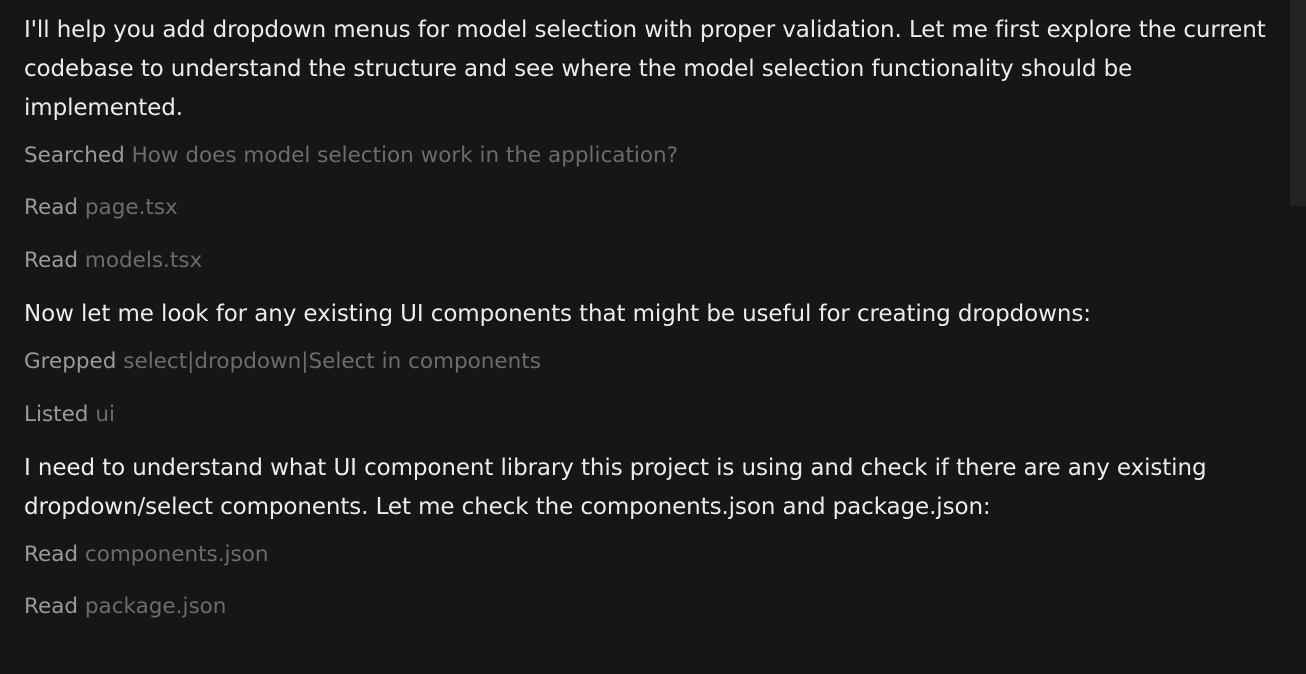 The image size is (1306, 674). What do you see at coordinates (1298, 103) in the screenshot?
I see `scrollbar-thumb` at bounding box center [1298, 103].